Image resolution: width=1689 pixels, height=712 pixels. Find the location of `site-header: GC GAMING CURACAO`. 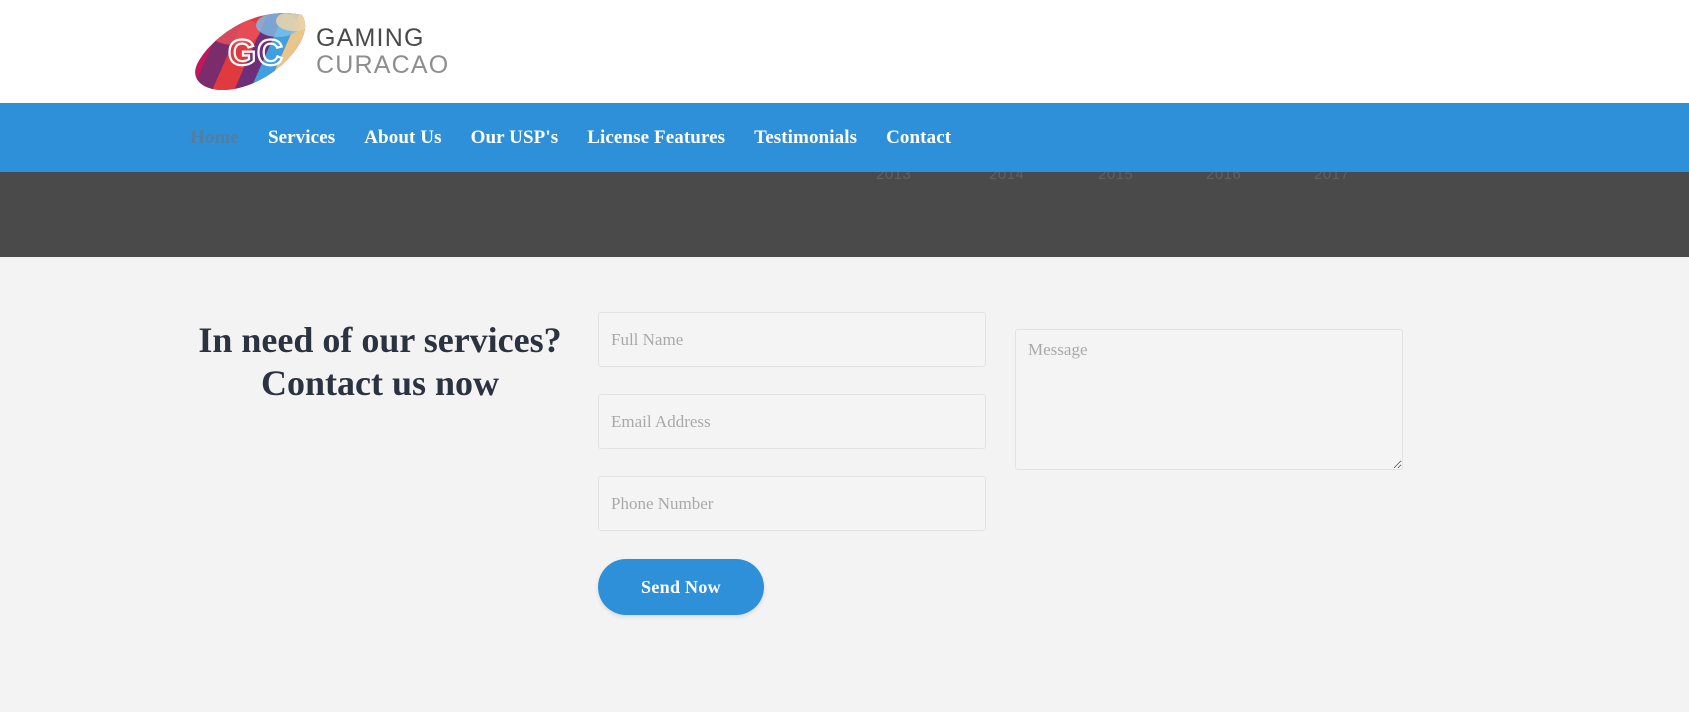

site-header: GC GAMING CURACAO is located at coordinates (844, 51).